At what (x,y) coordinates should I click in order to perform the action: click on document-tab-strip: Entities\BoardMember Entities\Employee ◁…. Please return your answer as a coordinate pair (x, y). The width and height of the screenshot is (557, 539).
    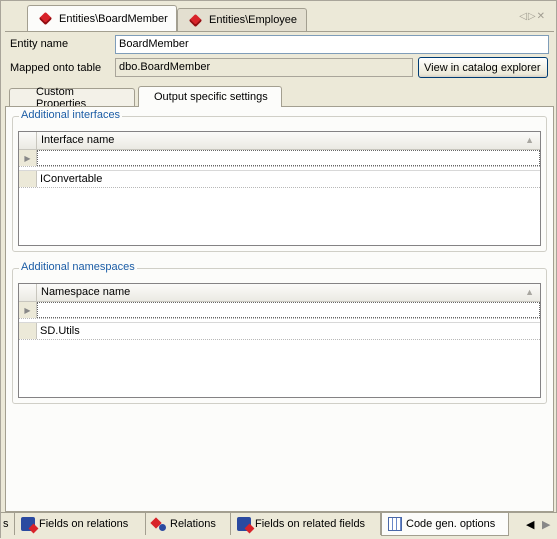
    Looking at the image, I should click on (278, 18).